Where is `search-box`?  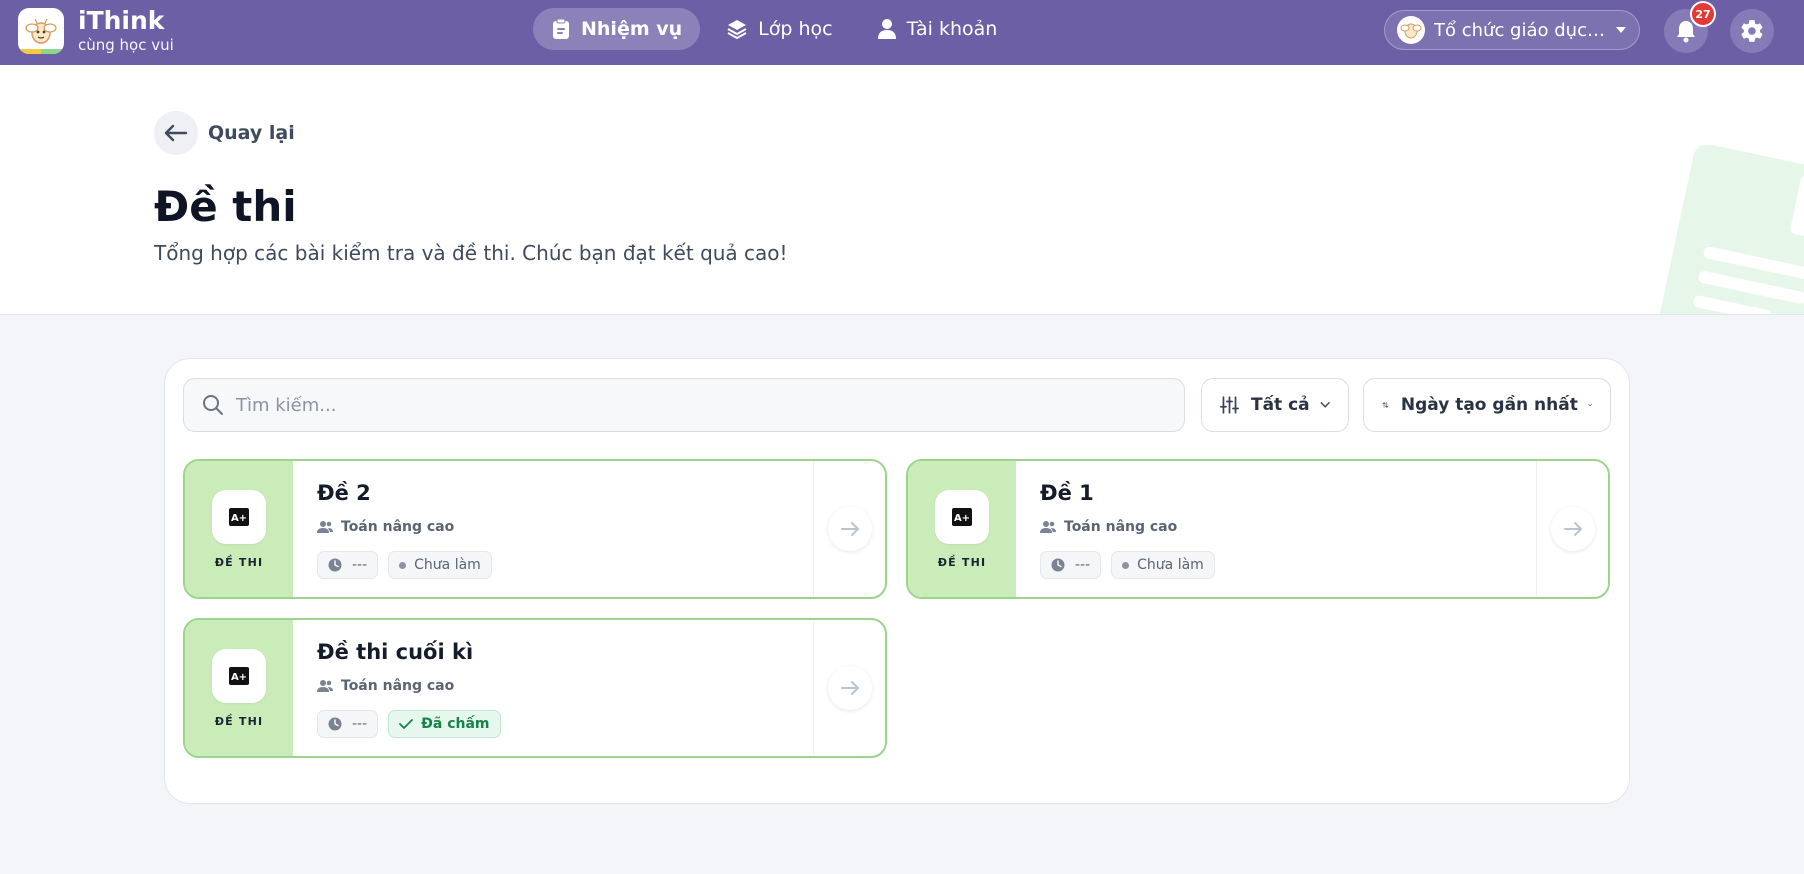 search-box is located at coordinates (684, 405).